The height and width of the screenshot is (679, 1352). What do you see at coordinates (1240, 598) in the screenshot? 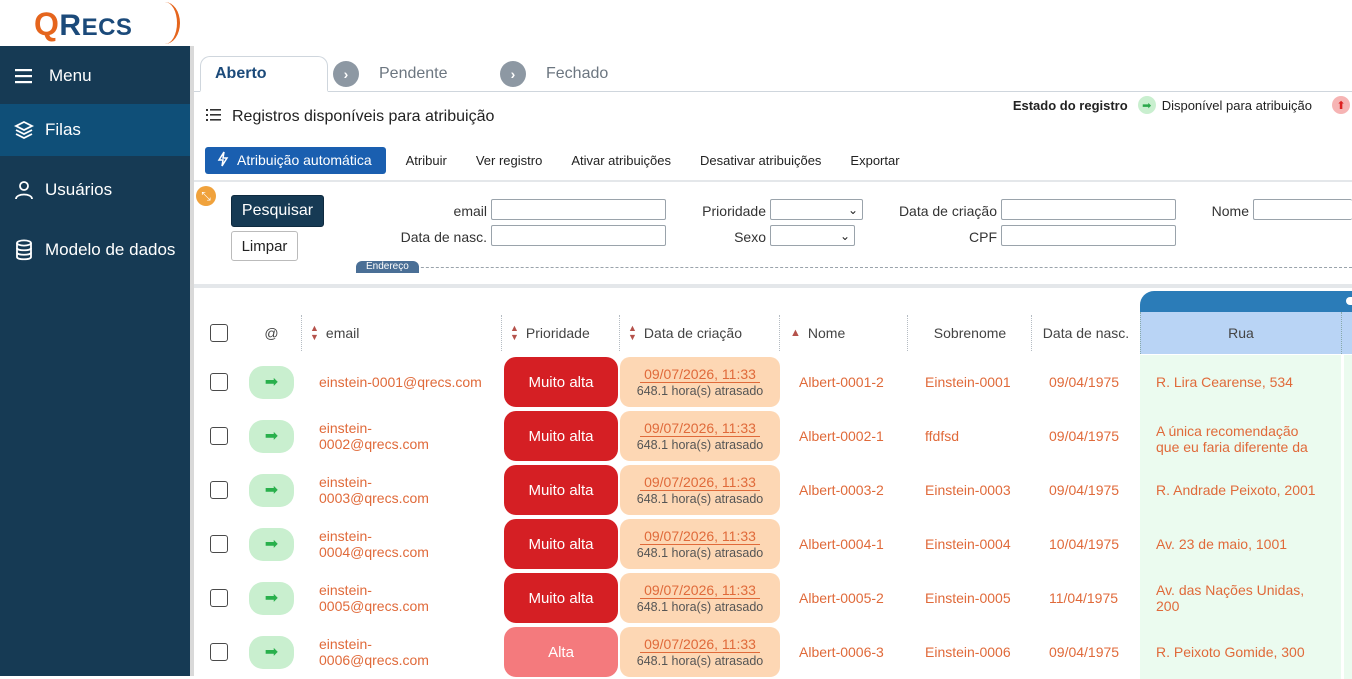
I see `street-cell: Av. das Nações Unidas, 200` at bounding box center [1240, 598].